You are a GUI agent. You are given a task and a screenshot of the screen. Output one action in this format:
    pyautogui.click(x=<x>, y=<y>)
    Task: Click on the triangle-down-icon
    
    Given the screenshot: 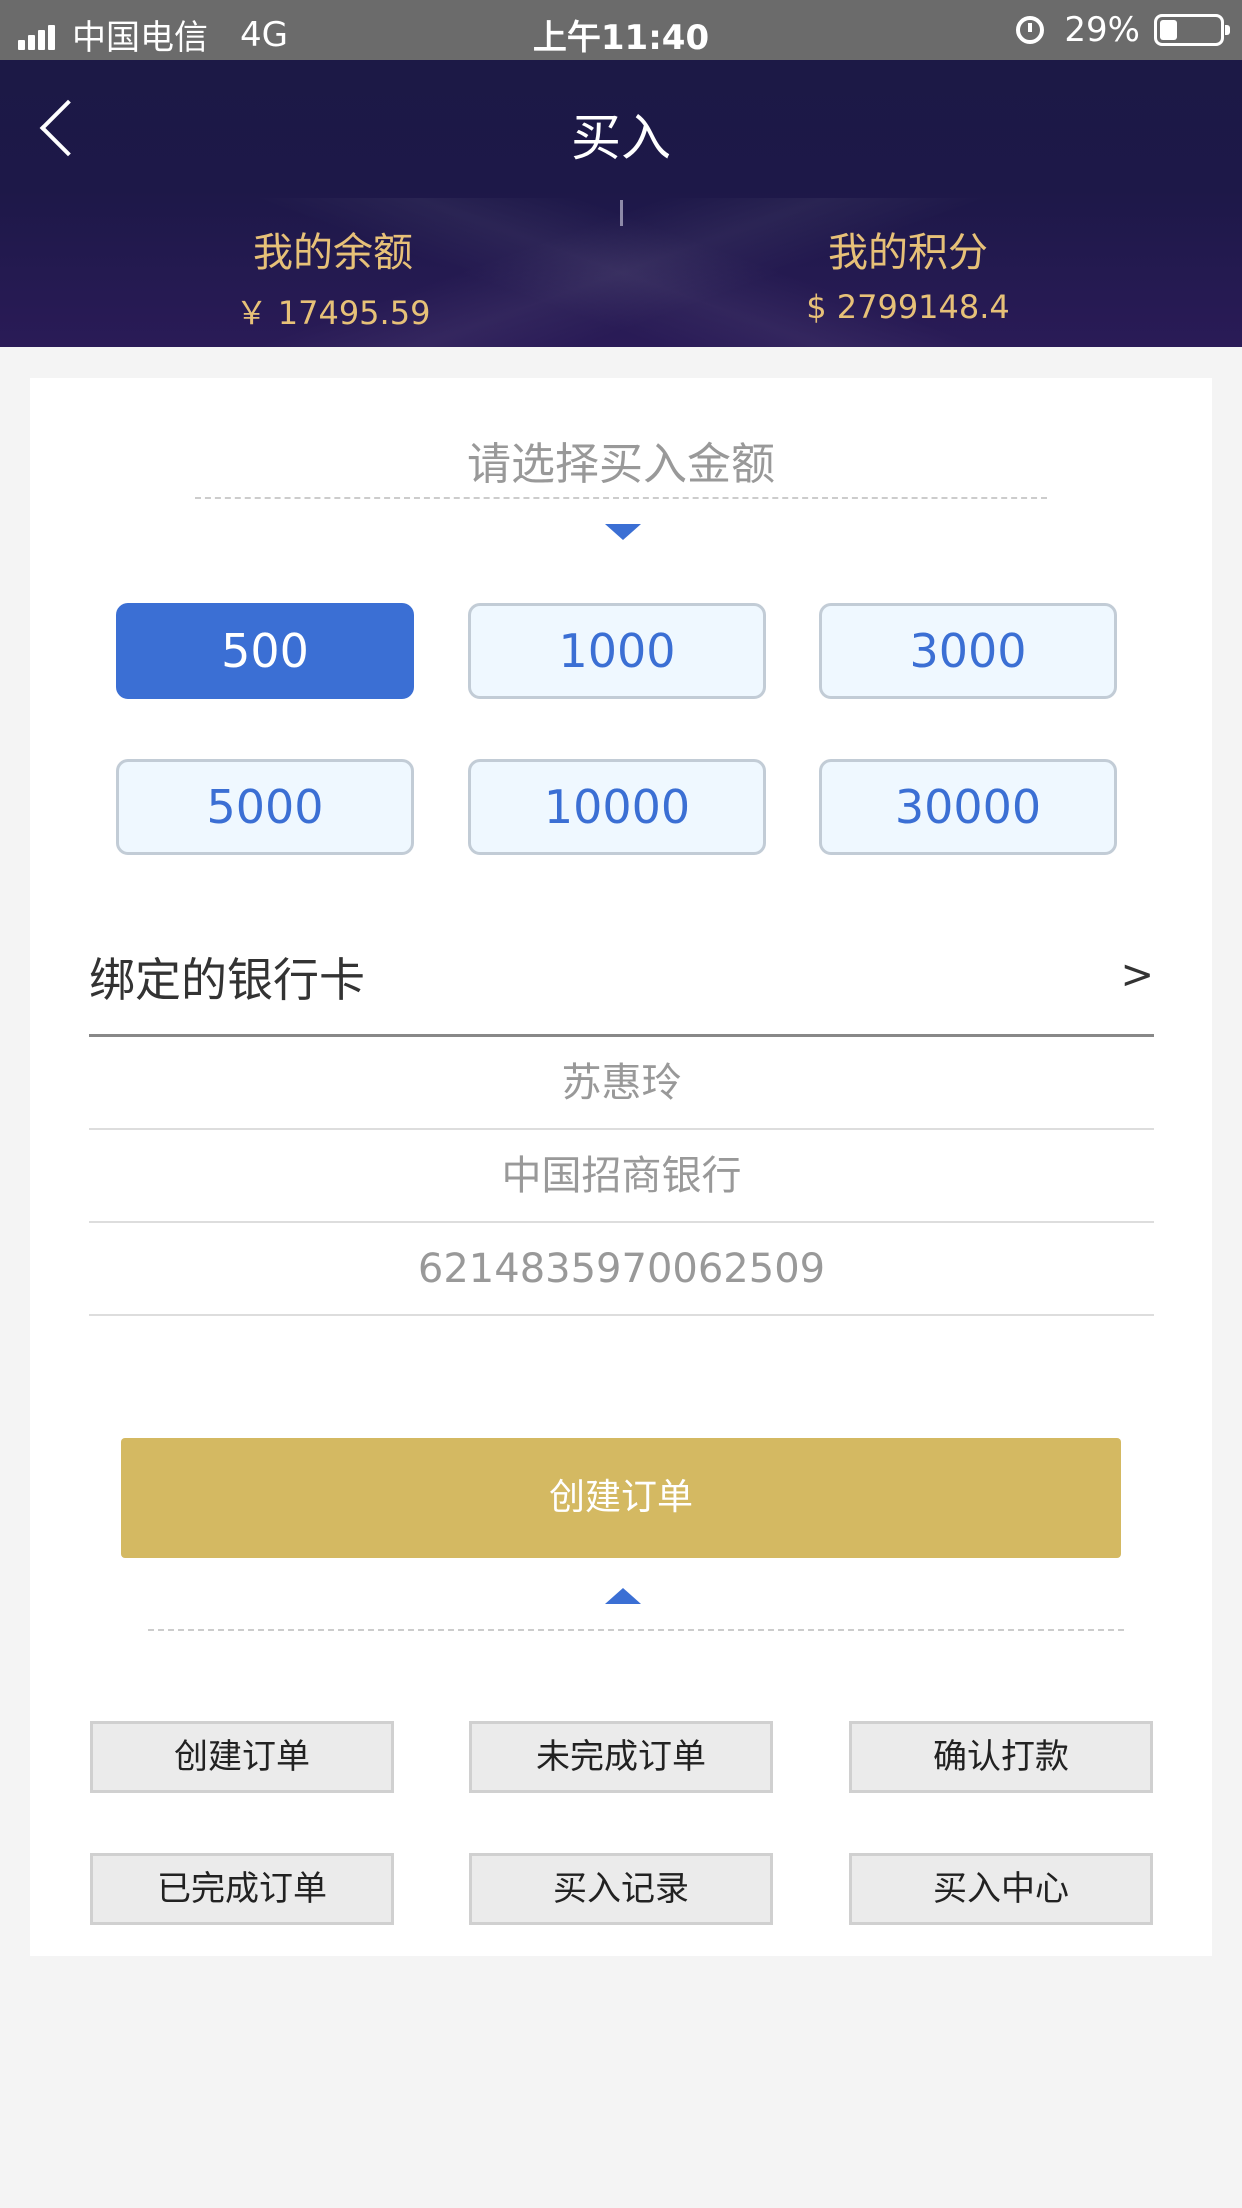 What is the action you would take?
    pyautogui.click(x=623, y=532)
    